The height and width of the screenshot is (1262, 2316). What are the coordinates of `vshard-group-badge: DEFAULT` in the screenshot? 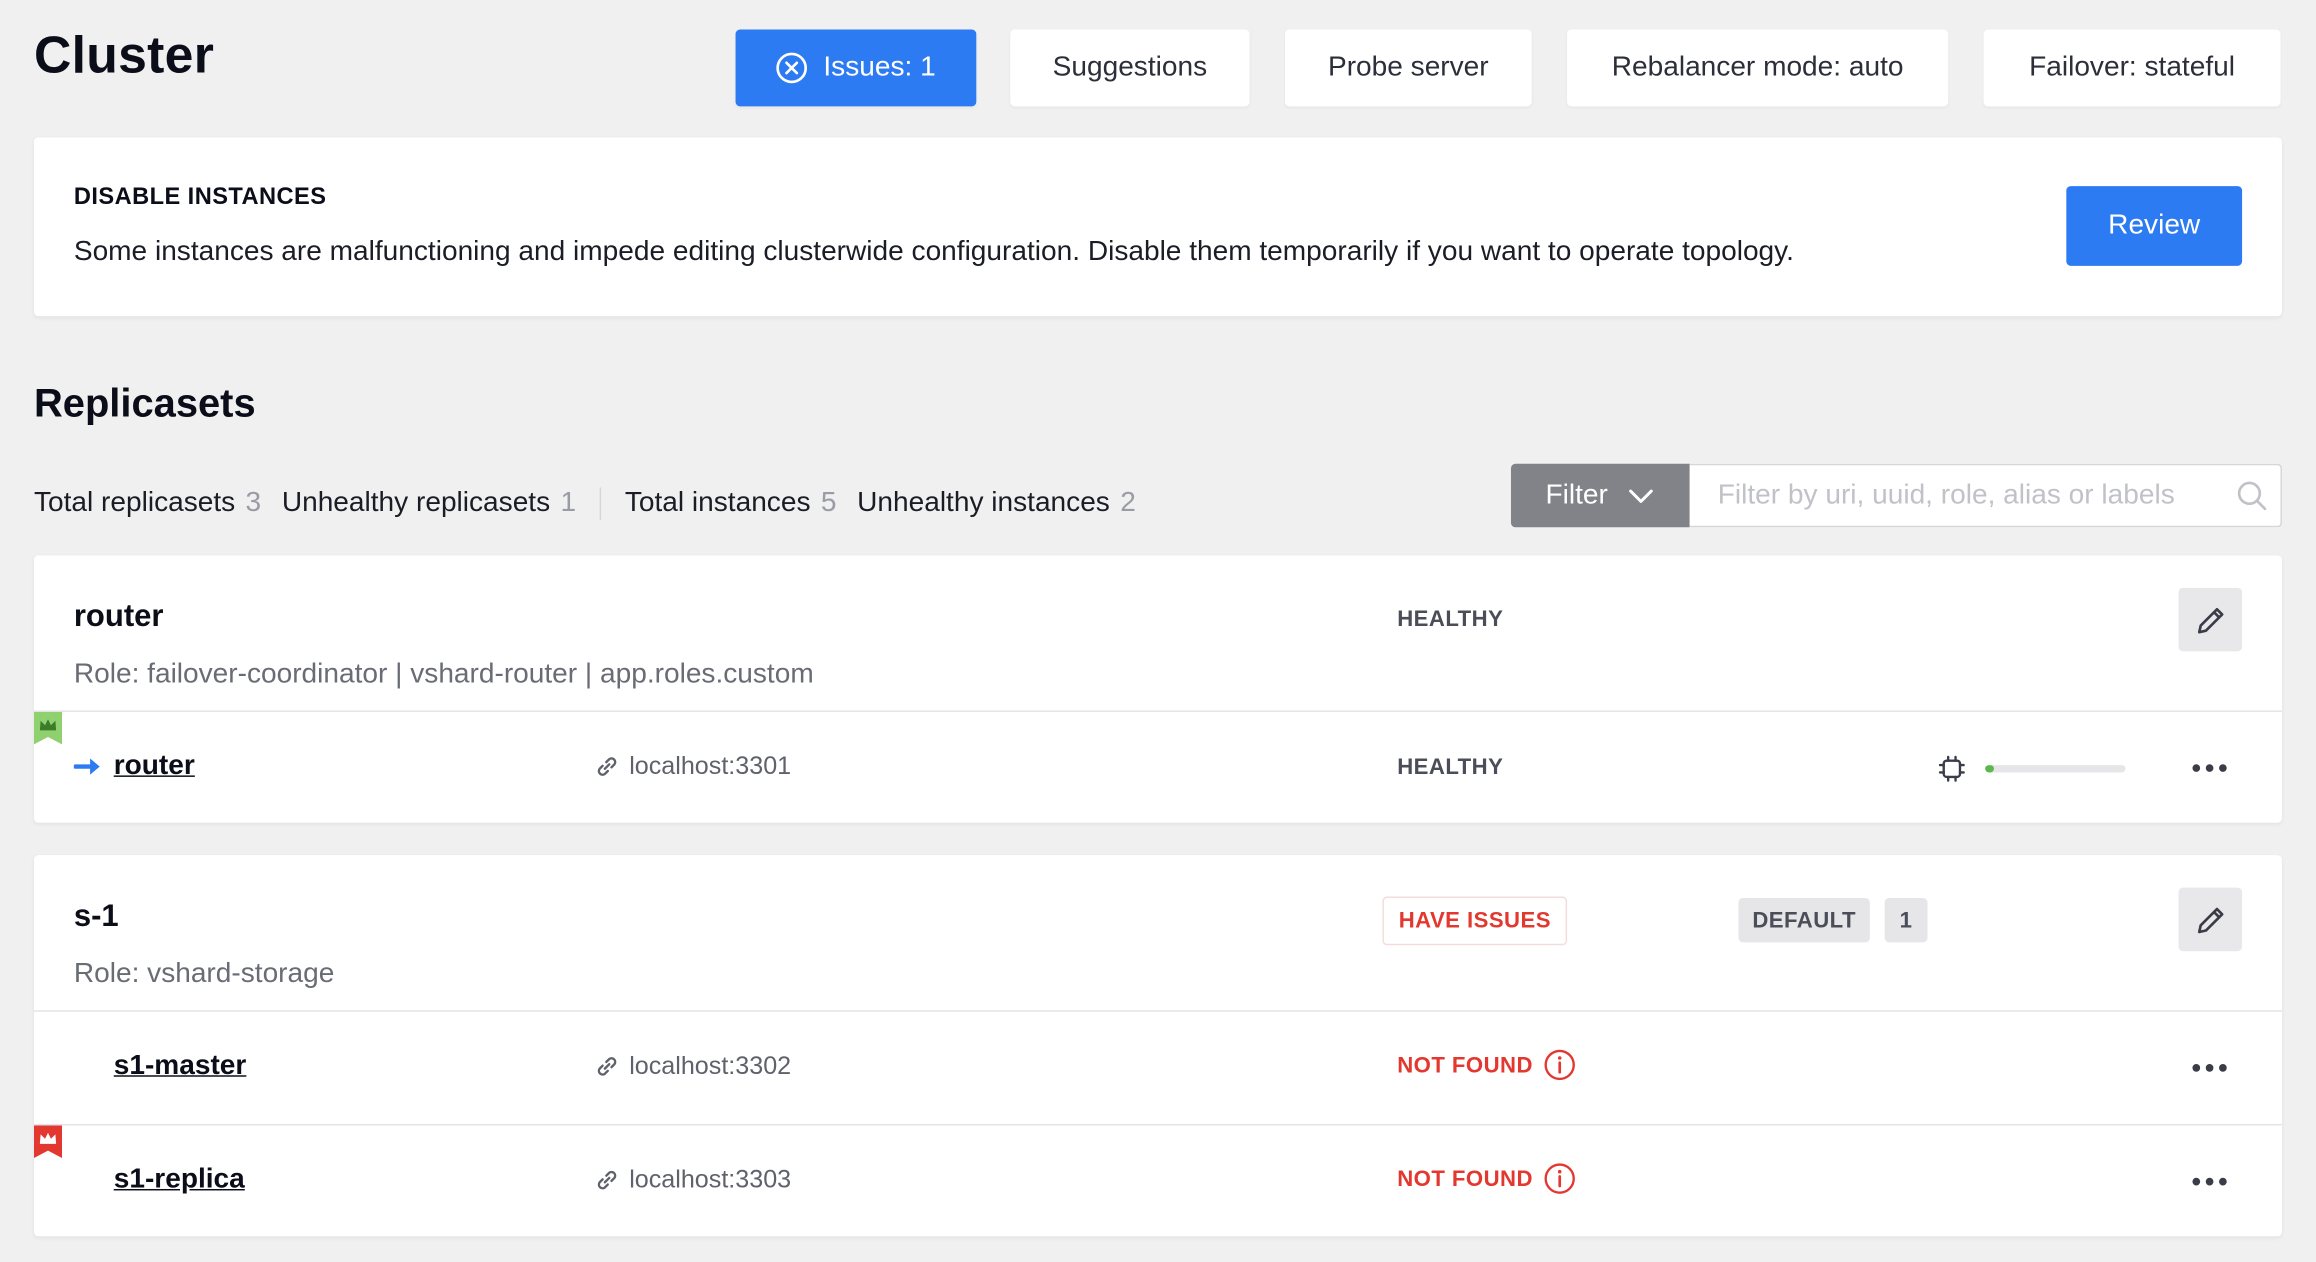 It's located at (1804, 920).